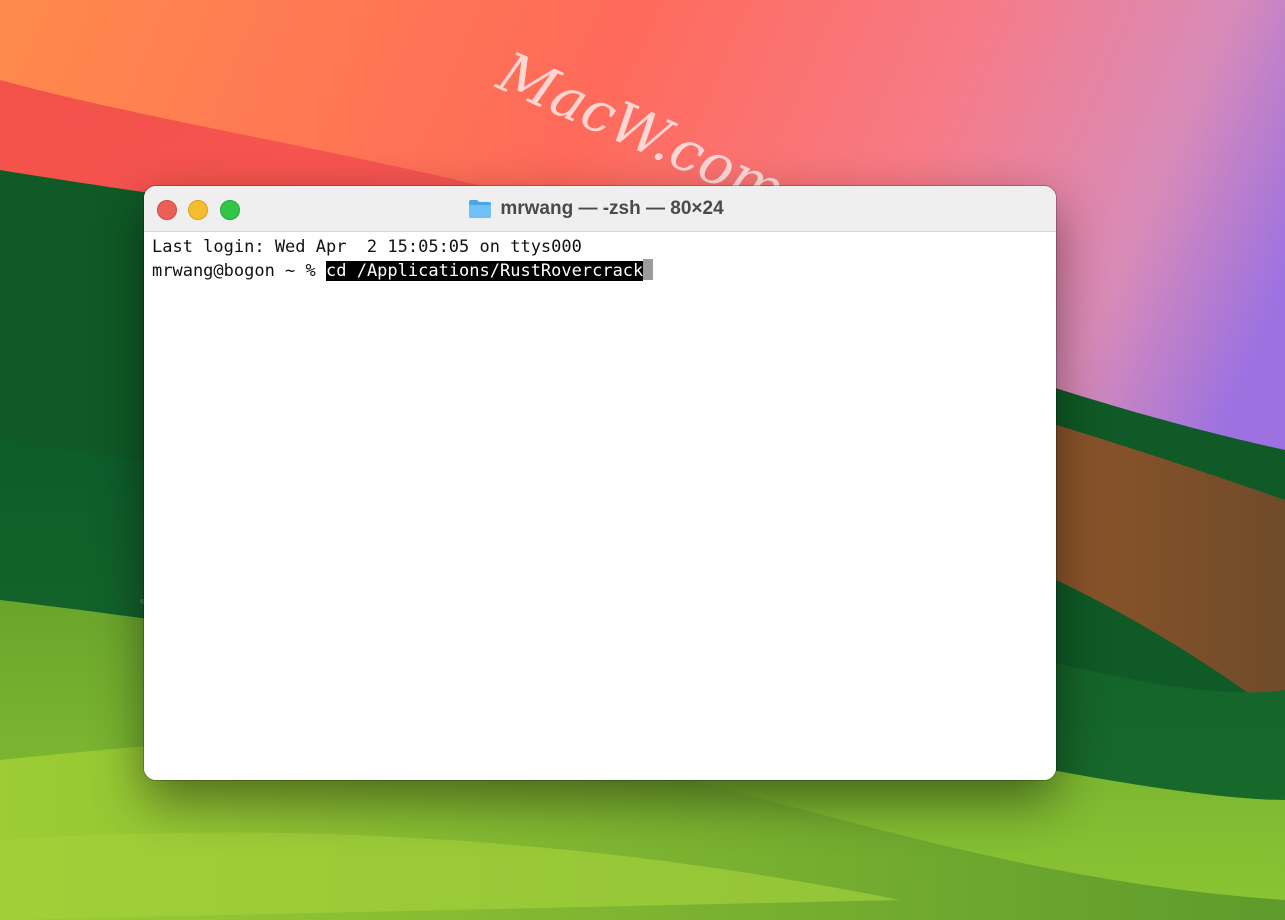  What do you see at coordinates (485, 271) in the screenshot?
I see `selected-command: cd /Applications/RustRovercrack` at bounding box center [485, 271].